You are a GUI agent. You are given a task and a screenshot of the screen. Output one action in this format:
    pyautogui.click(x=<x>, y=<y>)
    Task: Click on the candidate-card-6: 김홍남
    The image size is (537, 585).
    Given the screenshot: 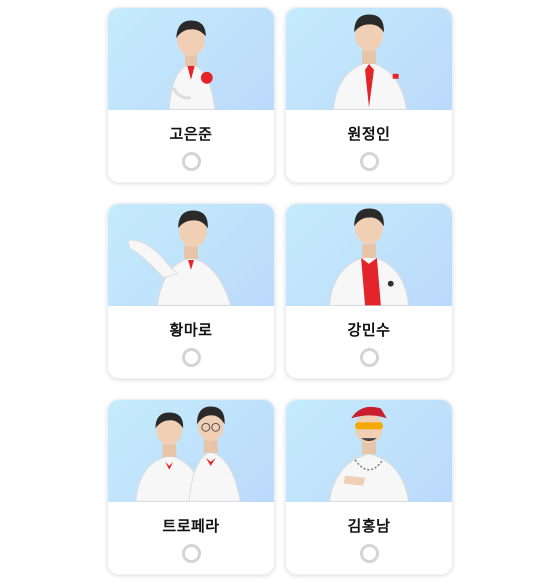 What is the action you would take?
    pyautogui.click(x=369, y=487)
    